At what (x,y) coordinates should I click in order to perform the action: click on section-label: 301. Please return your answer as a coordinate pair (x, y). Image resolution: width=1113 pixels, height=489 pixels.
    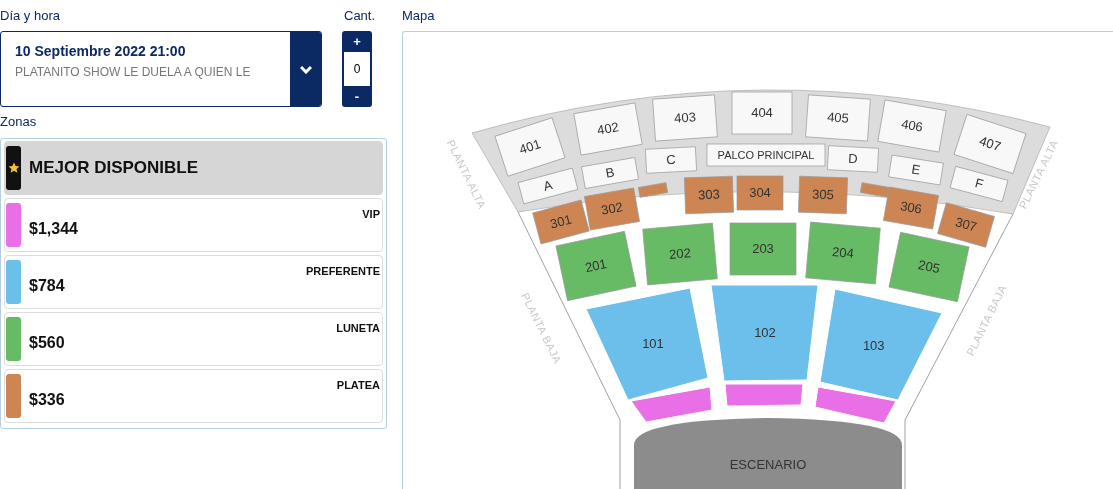
    Looking at the image, I should click on (561, 221).